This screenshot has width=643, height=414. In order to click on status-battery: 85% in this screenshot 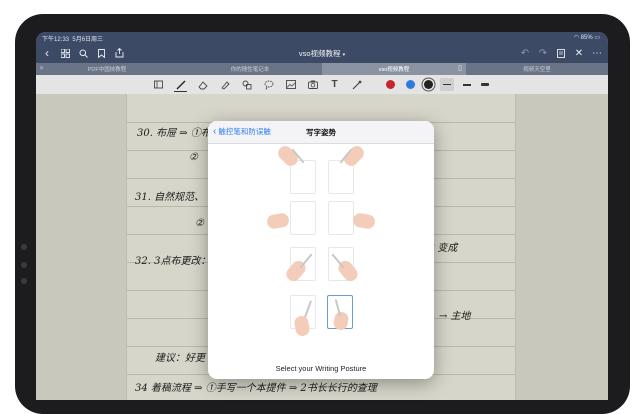, I will do `click(586, 38)`.